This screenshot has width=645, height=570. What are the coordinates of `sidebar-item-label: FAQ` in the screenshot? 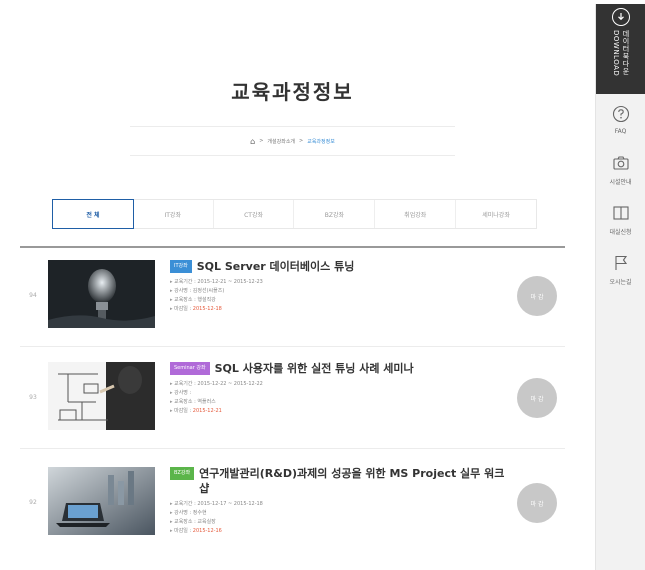 It's located at (620, 131).